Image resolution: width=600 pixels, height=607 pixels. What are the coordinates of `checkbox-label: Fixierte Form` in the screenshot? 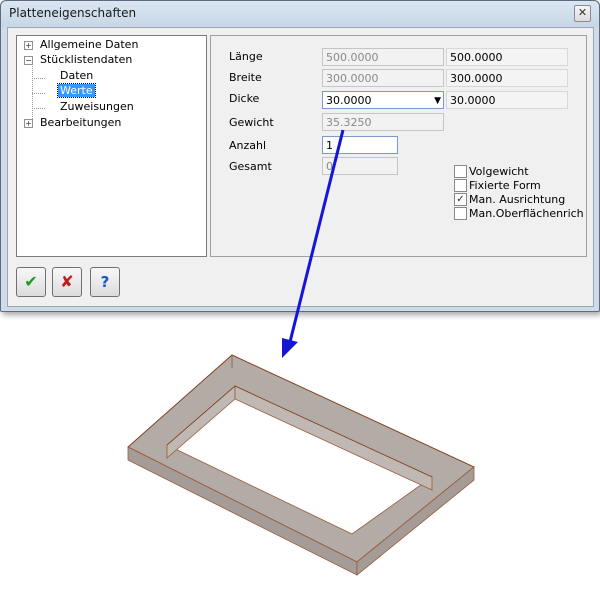 It's located at (505, 185).